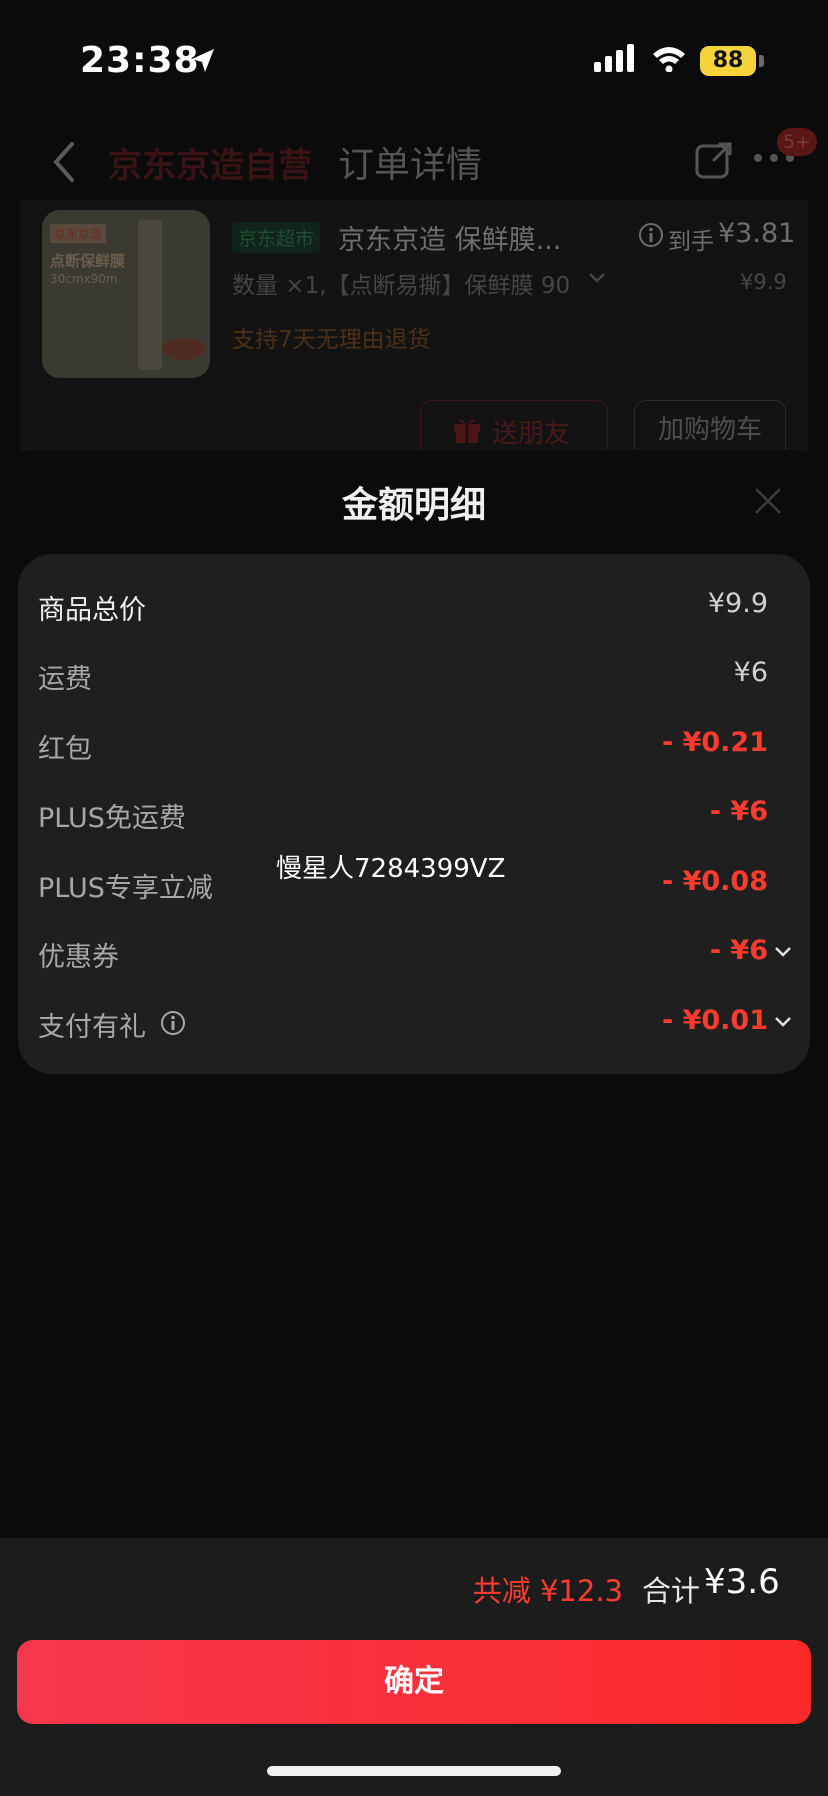  Describe the element at coordinates (92, 610) in the screenshot. I see `row-label-goods-total: 商品总价` at that location.